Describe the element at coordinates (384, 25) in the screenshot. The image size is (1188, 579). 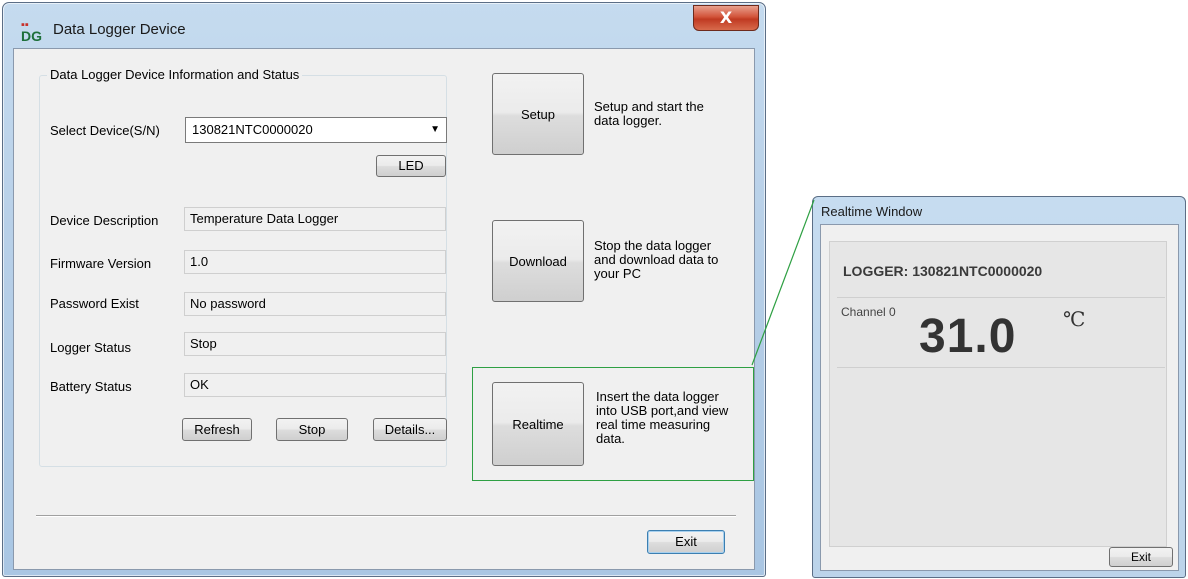
I see `title-bar: ▪▪ DG Data Logger Device X` at that location.